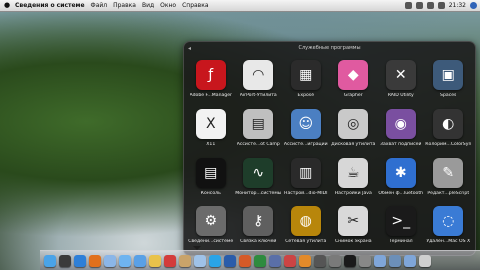 The height and width of the screenshot is (270, 480). I want to click on menu-help: Справка, so click(195, 5).